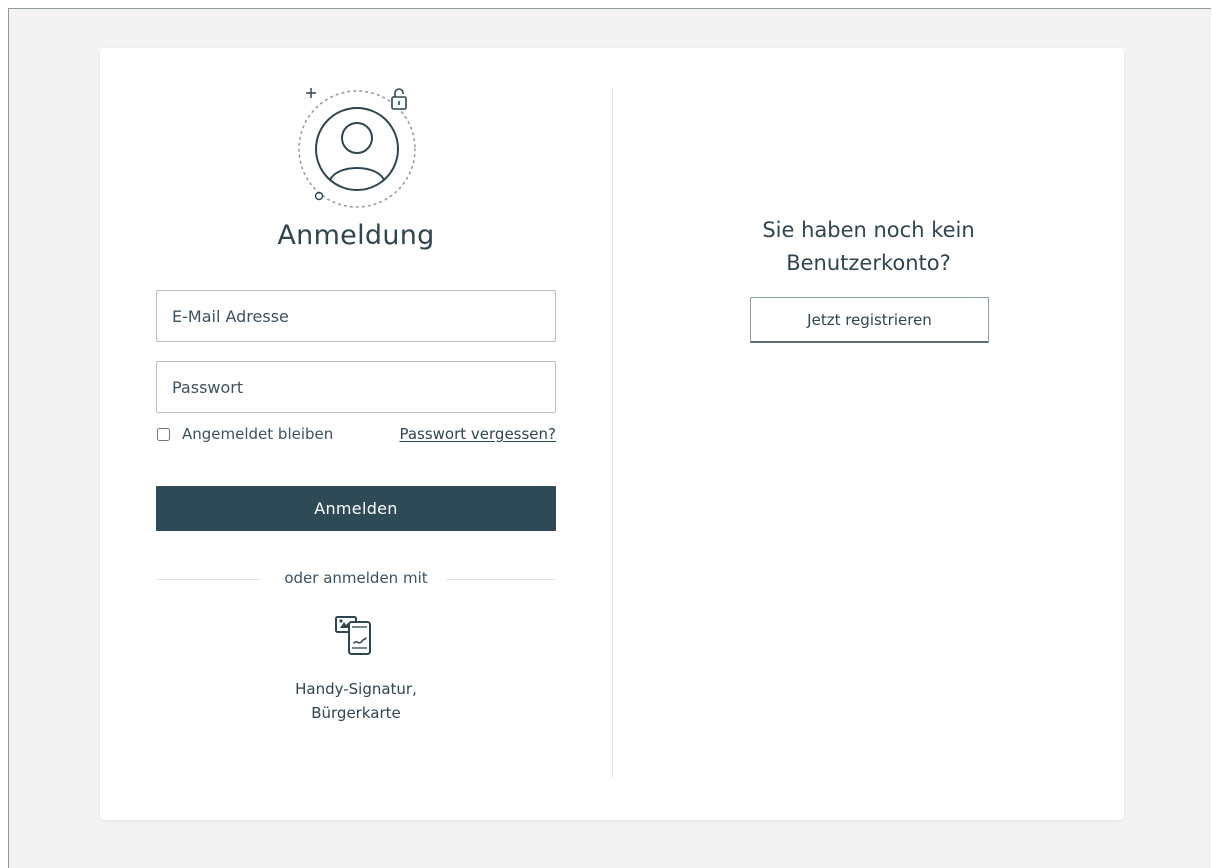  What do you see at coordinates (163, 434) in the screenshot?
I see `remember-checkbox` at bounding box center [163, 434].